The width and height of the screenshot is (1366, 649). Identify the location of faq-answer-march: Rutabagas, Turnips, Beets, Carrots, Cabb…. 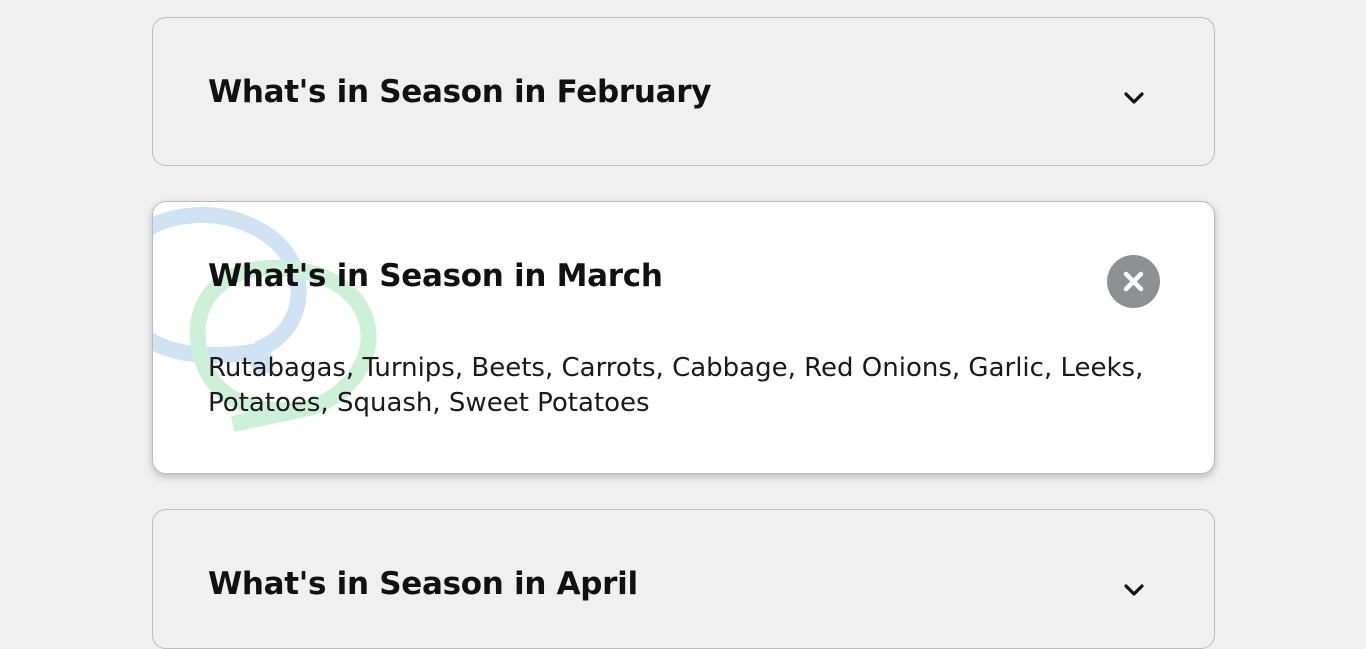
(676, 385).